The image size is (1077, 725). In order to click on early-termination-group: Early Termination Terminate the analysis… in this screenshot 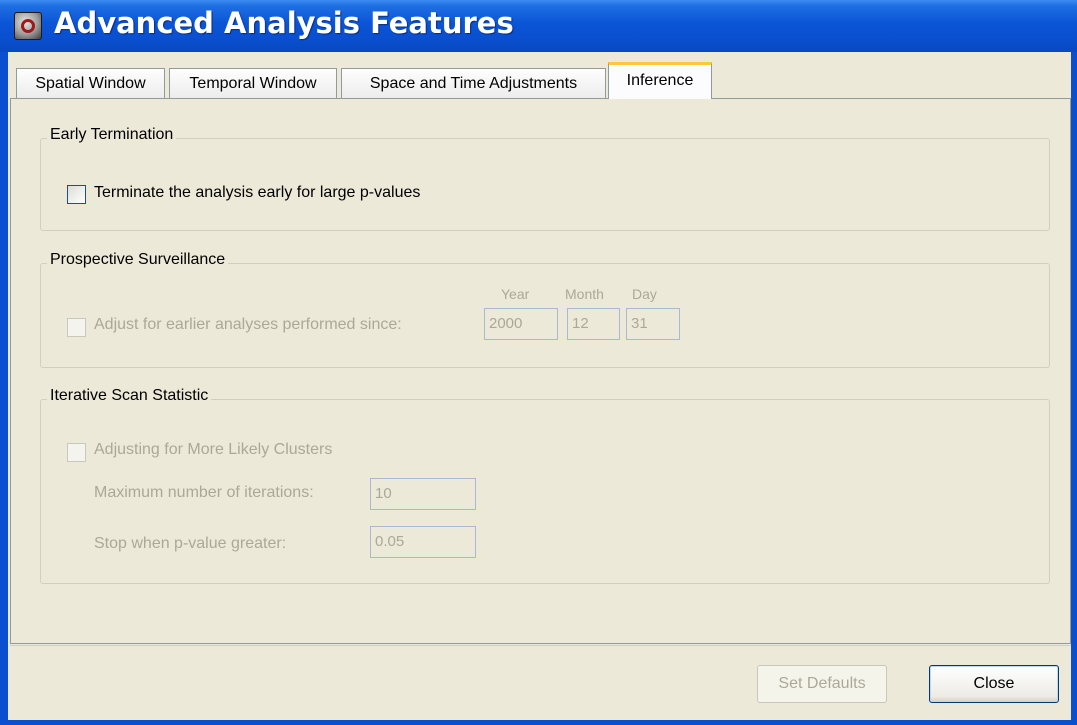, I will do `click(545, 178)`.